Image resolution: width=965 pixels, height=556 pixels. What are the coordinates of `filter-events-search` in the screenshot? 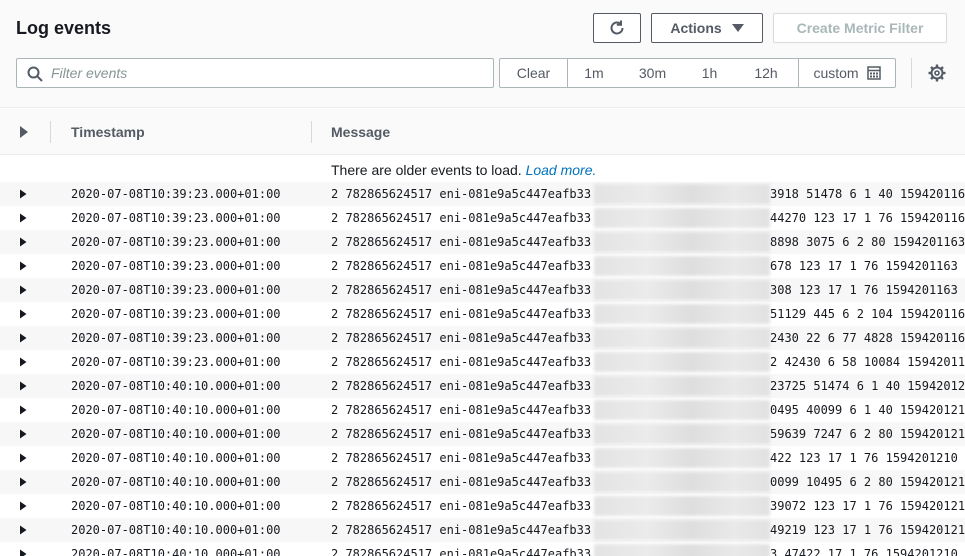 It's located at (255, 73).